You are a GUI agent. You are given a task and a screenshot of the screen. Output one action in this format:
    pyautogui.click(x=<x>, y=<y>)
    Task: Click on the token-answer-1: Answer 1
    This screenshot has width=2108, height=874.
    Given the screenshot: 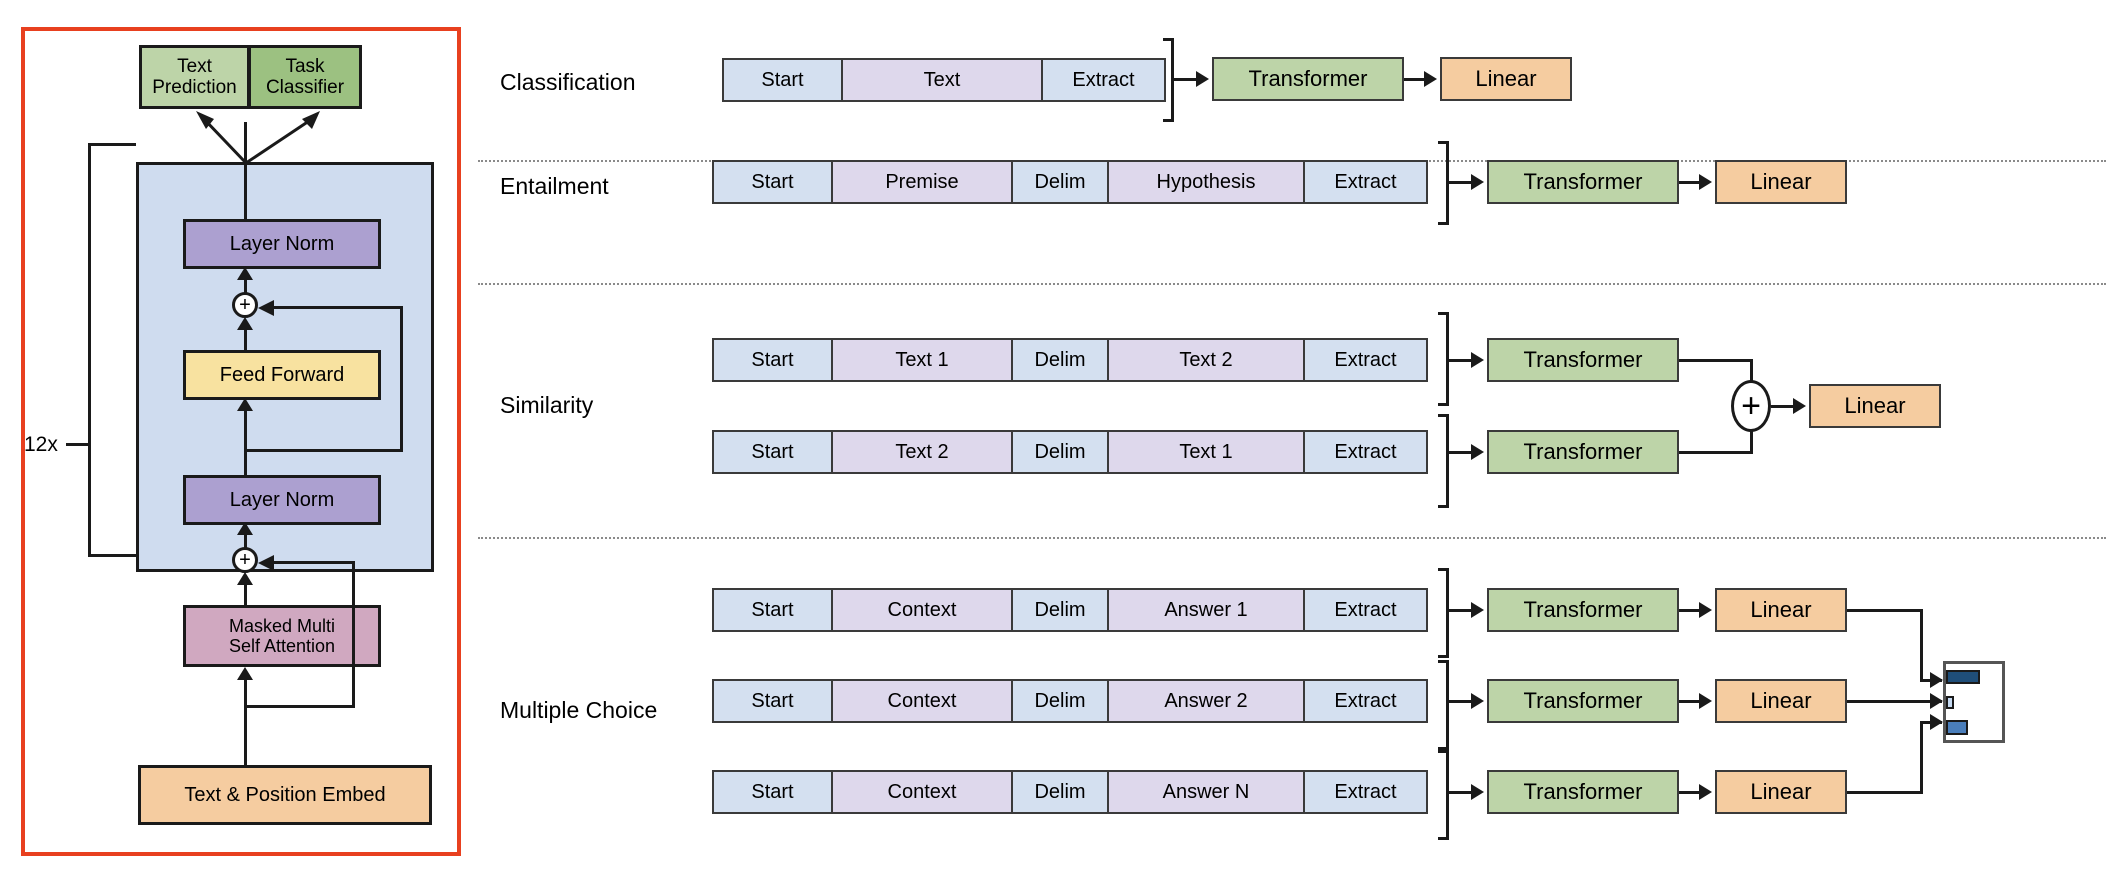 What is the action you would take?
    pyautogui.click(x=1206, y=610)
    